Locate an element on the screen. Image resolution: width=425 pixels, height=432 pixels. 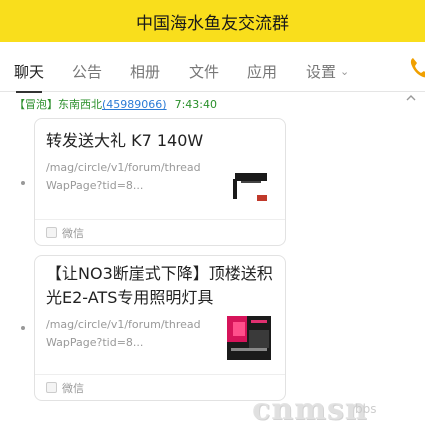
tab-bar: 聊天 公告 相册 文件 应用 设置 ⌄ is located at coordinates (212, 67).